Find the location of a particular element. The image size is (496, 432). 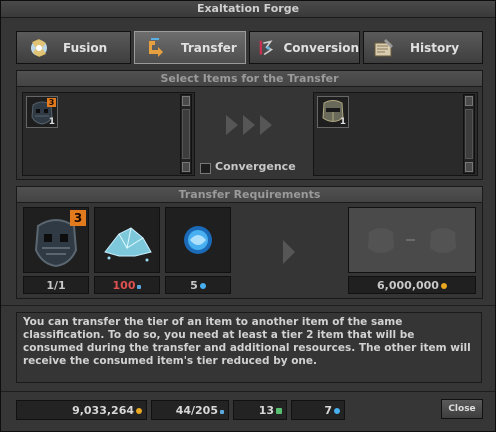

tab-transfer-label: Transfer is located at coordinates (209, 47).